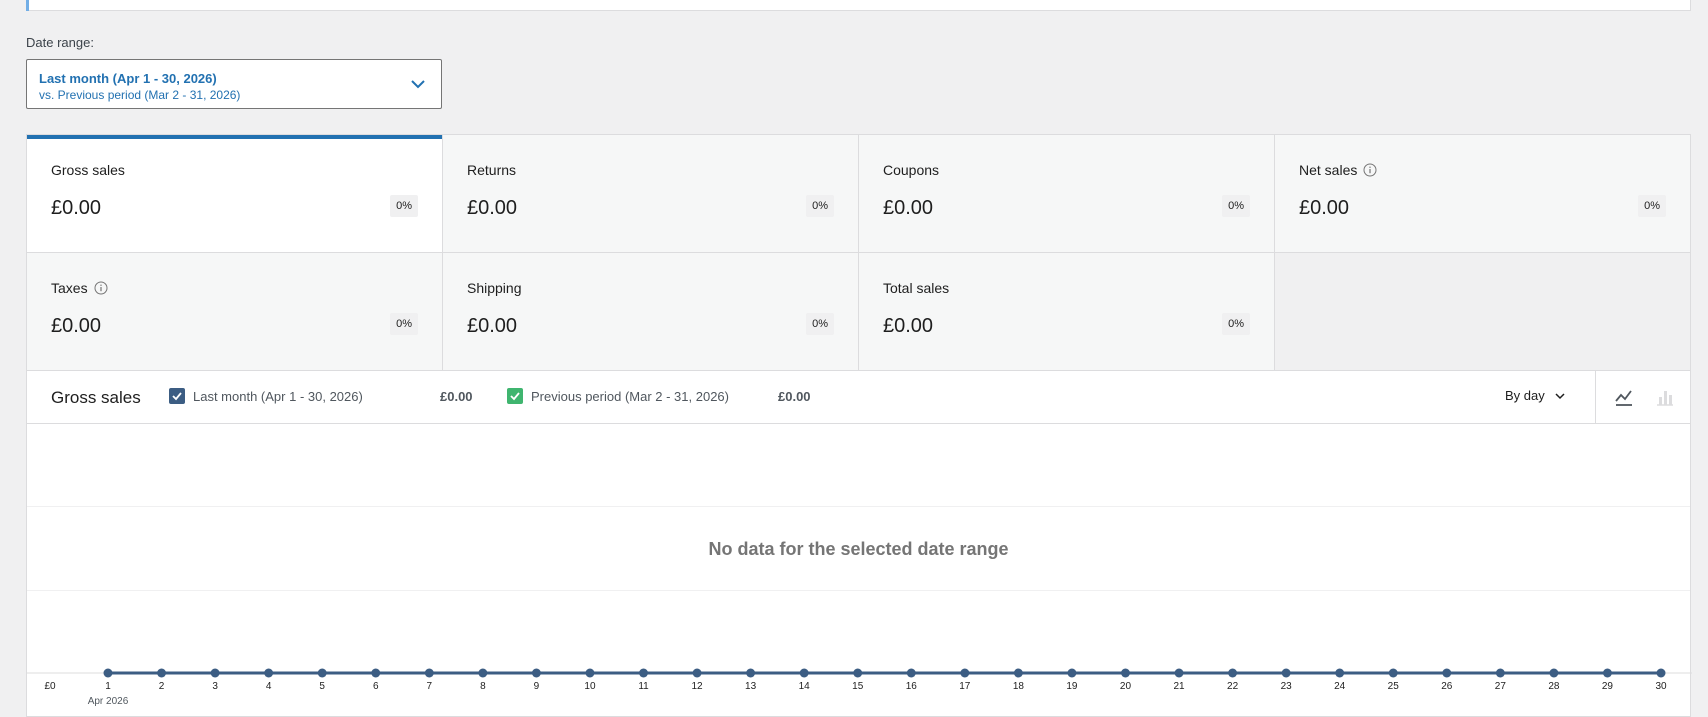 This screenshot has width=1708, height=717. Describe the element at coordinates (1340, 686) in the screenshot. I see `x-tick-label: 24` at that location.